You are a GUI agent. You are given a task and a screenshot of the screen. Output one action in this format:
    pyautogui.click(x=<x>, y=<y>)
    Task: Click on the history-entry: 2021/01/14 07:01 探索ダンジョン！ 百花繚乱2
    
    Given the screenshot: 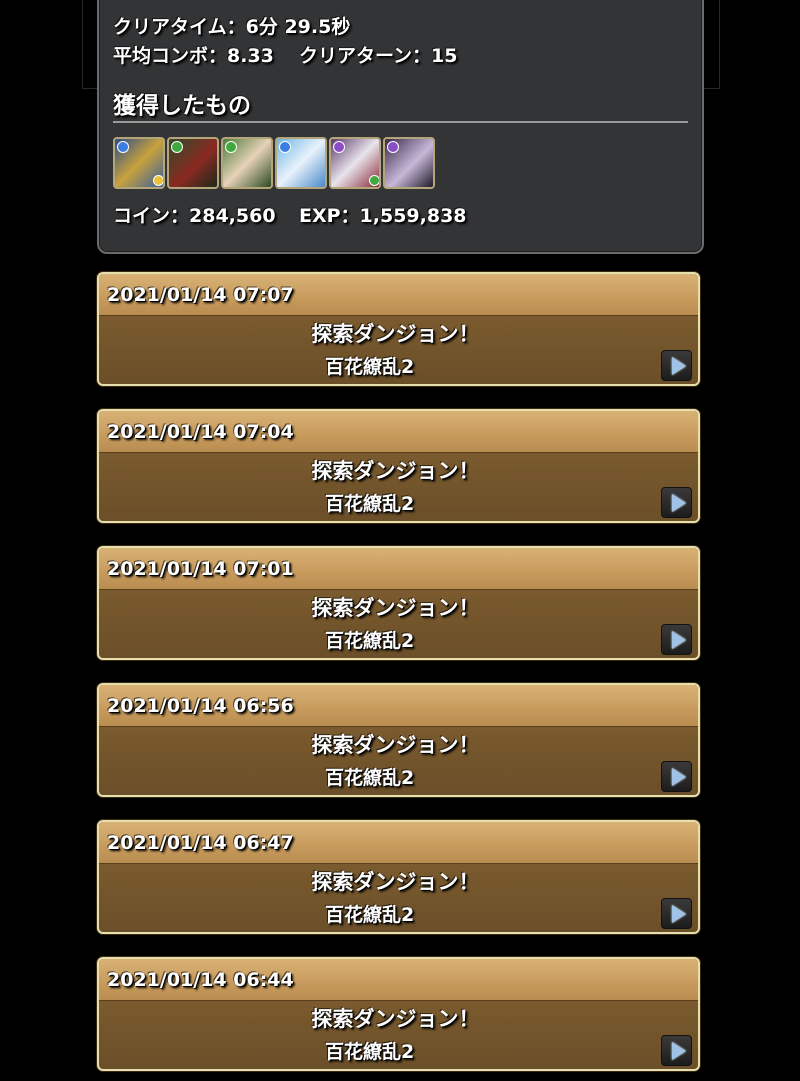 What is the action you would take?
    pyautogui.click(x=398, y=603)
    